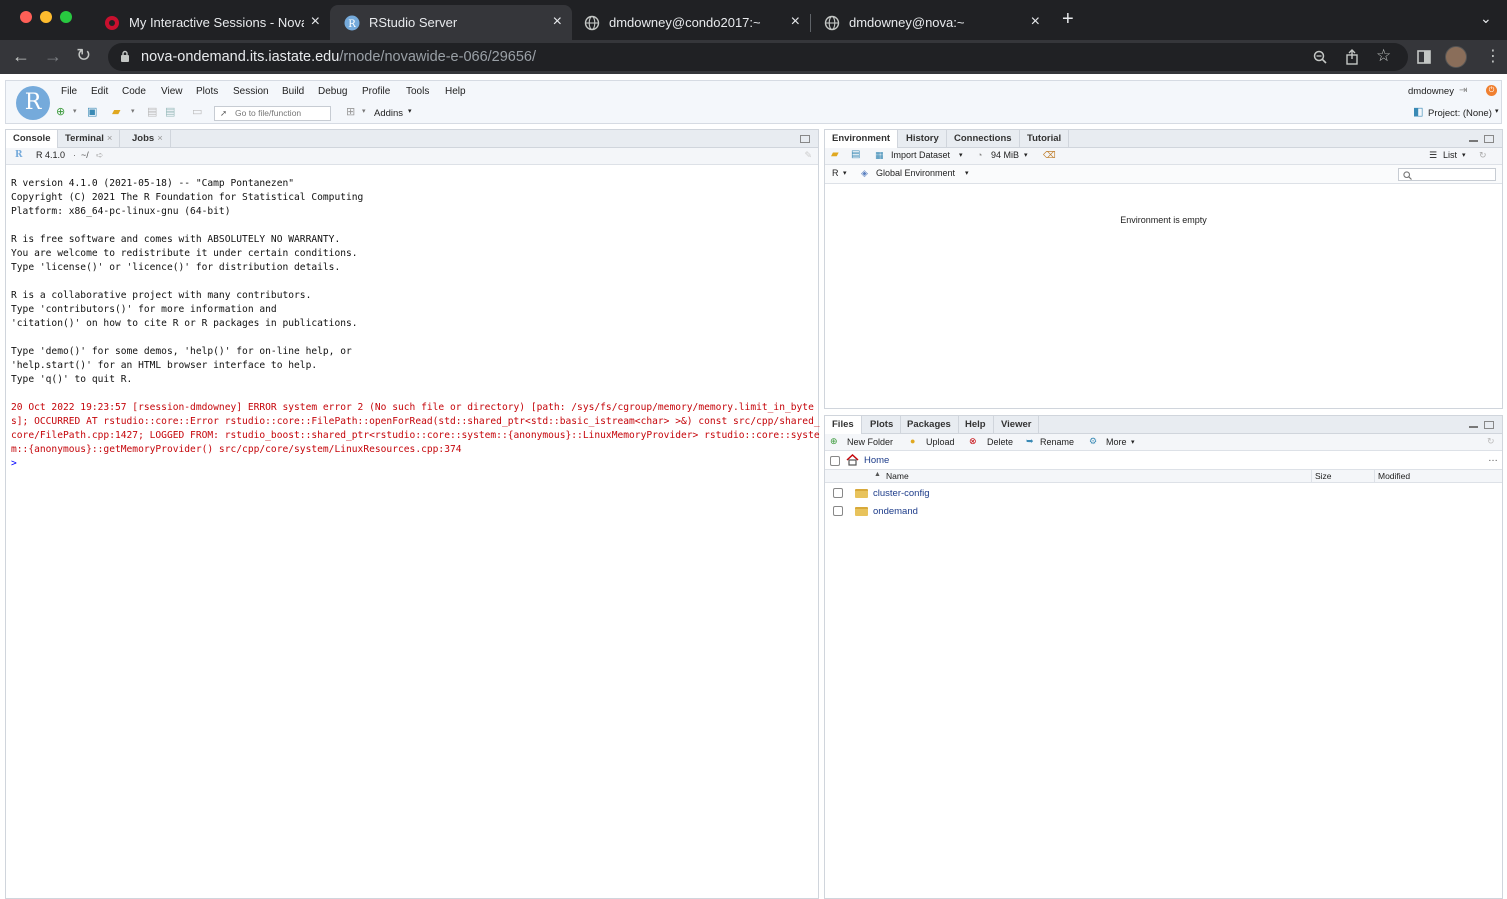  Describe the element at coordinates (455, 91) in the screenshot. I see `menu-help: Help` at that location.